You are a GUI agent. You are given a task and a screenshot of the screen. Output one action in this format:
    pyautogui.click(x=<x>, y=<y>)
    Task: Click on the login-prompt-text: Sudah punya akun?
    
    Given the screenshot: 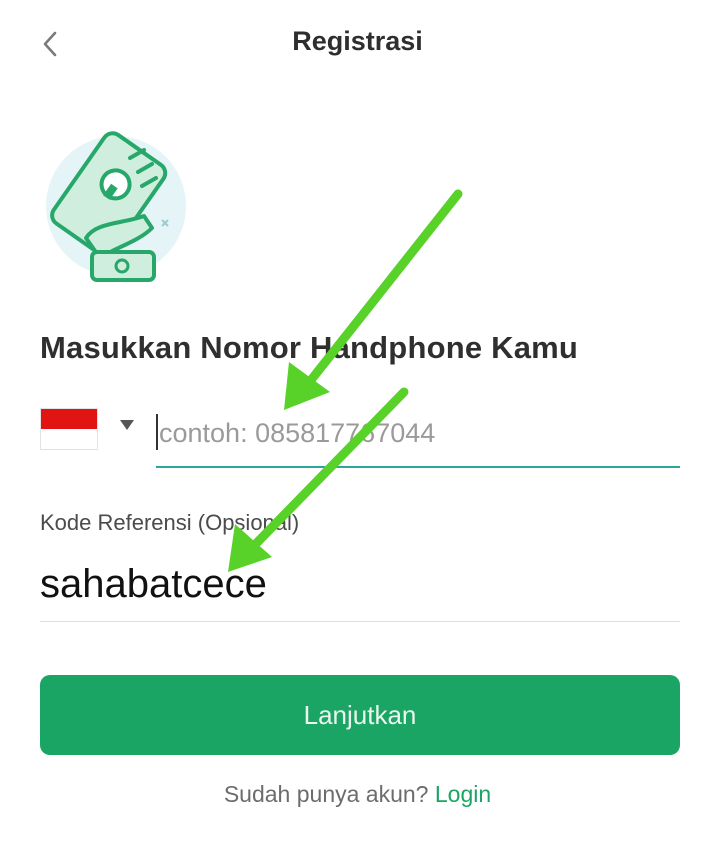 What is the action you would take?
    pyautogui.click(x=326, y=794)
    